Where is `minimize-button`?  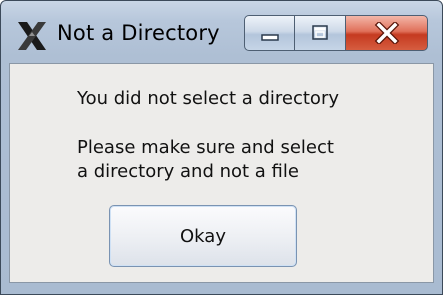
minimize-button is located at coordinates (269, 33).